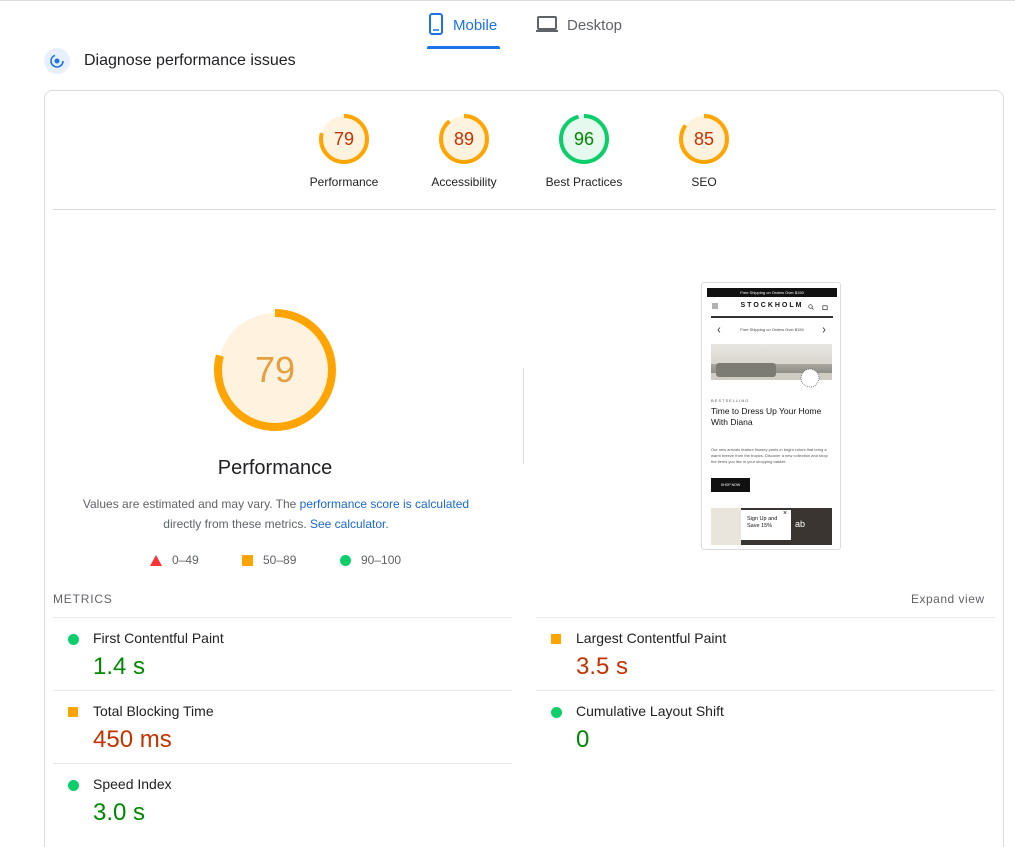 This screenshot has height=847, width=1015. I want to click on diagnose-icon, so click(57, 61).